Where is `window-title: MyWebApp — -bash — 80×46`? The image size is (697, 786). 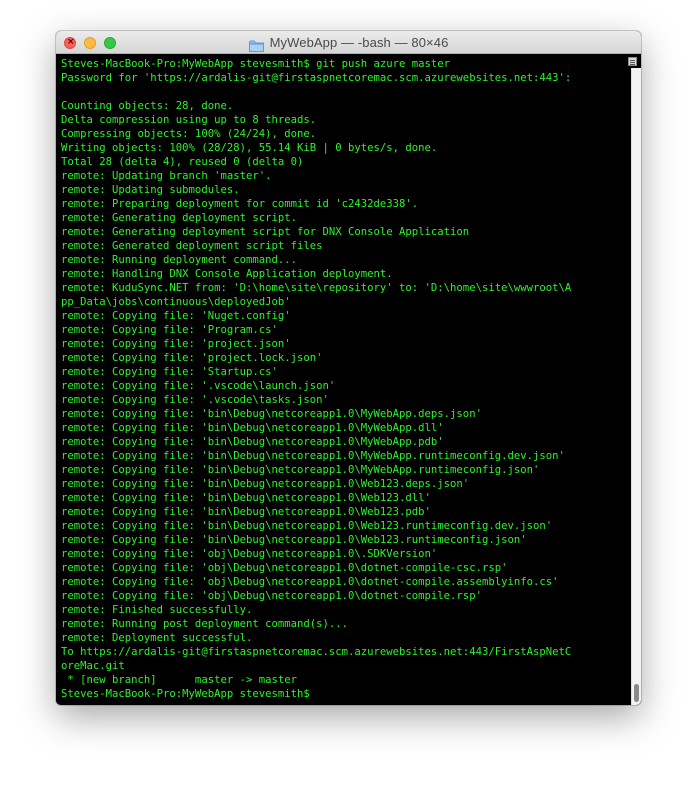 window-title: MyWebApp — -bash — 80×46 is located at coordinates (359, 42).